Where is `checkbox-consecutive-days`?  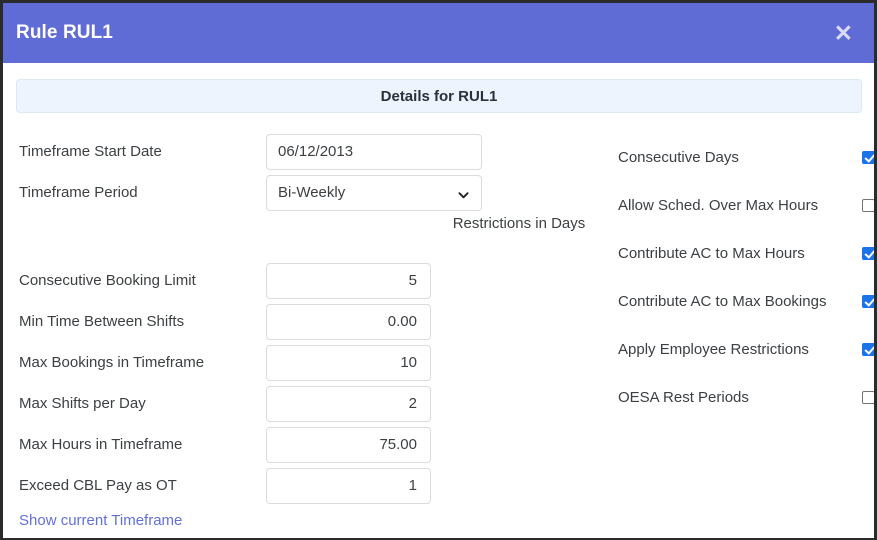
checkbox-consecutive-days is located at coordinates (868, 157).